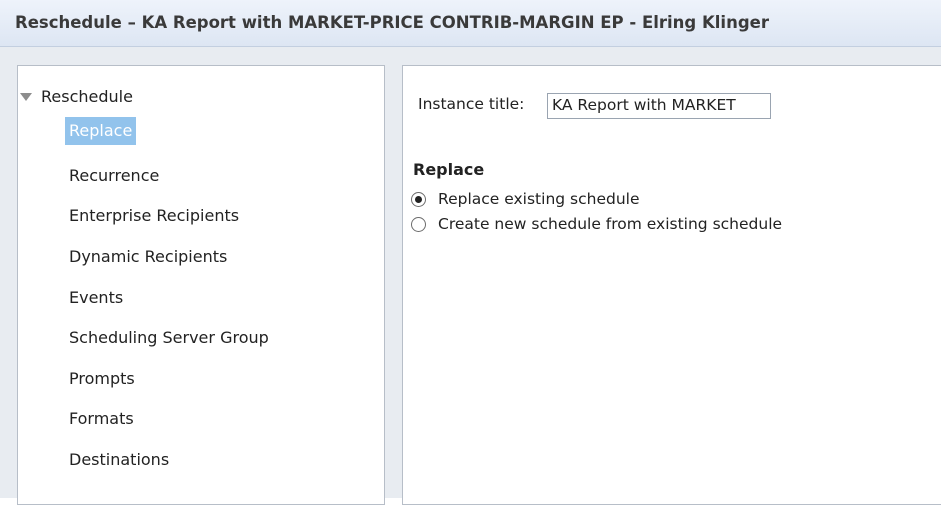 The height and width of the screenshot is (505, 941). What do you see at coordinates (659, 106) in the screenshot?
I see `instance-title-input: KA Report with MARKET` at bounding box center [659, 106].